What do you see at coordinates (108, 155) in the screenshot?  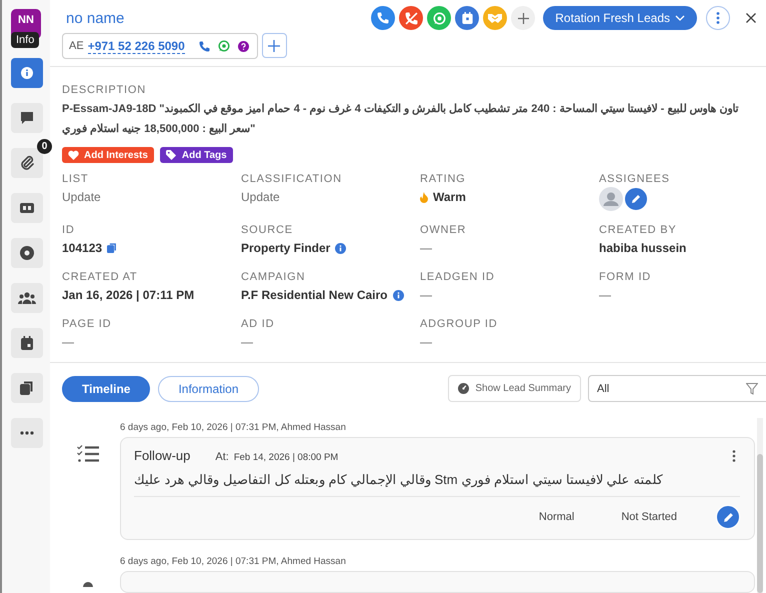 I see `tag-button: Add Interests` at bounding box center [108, 155].